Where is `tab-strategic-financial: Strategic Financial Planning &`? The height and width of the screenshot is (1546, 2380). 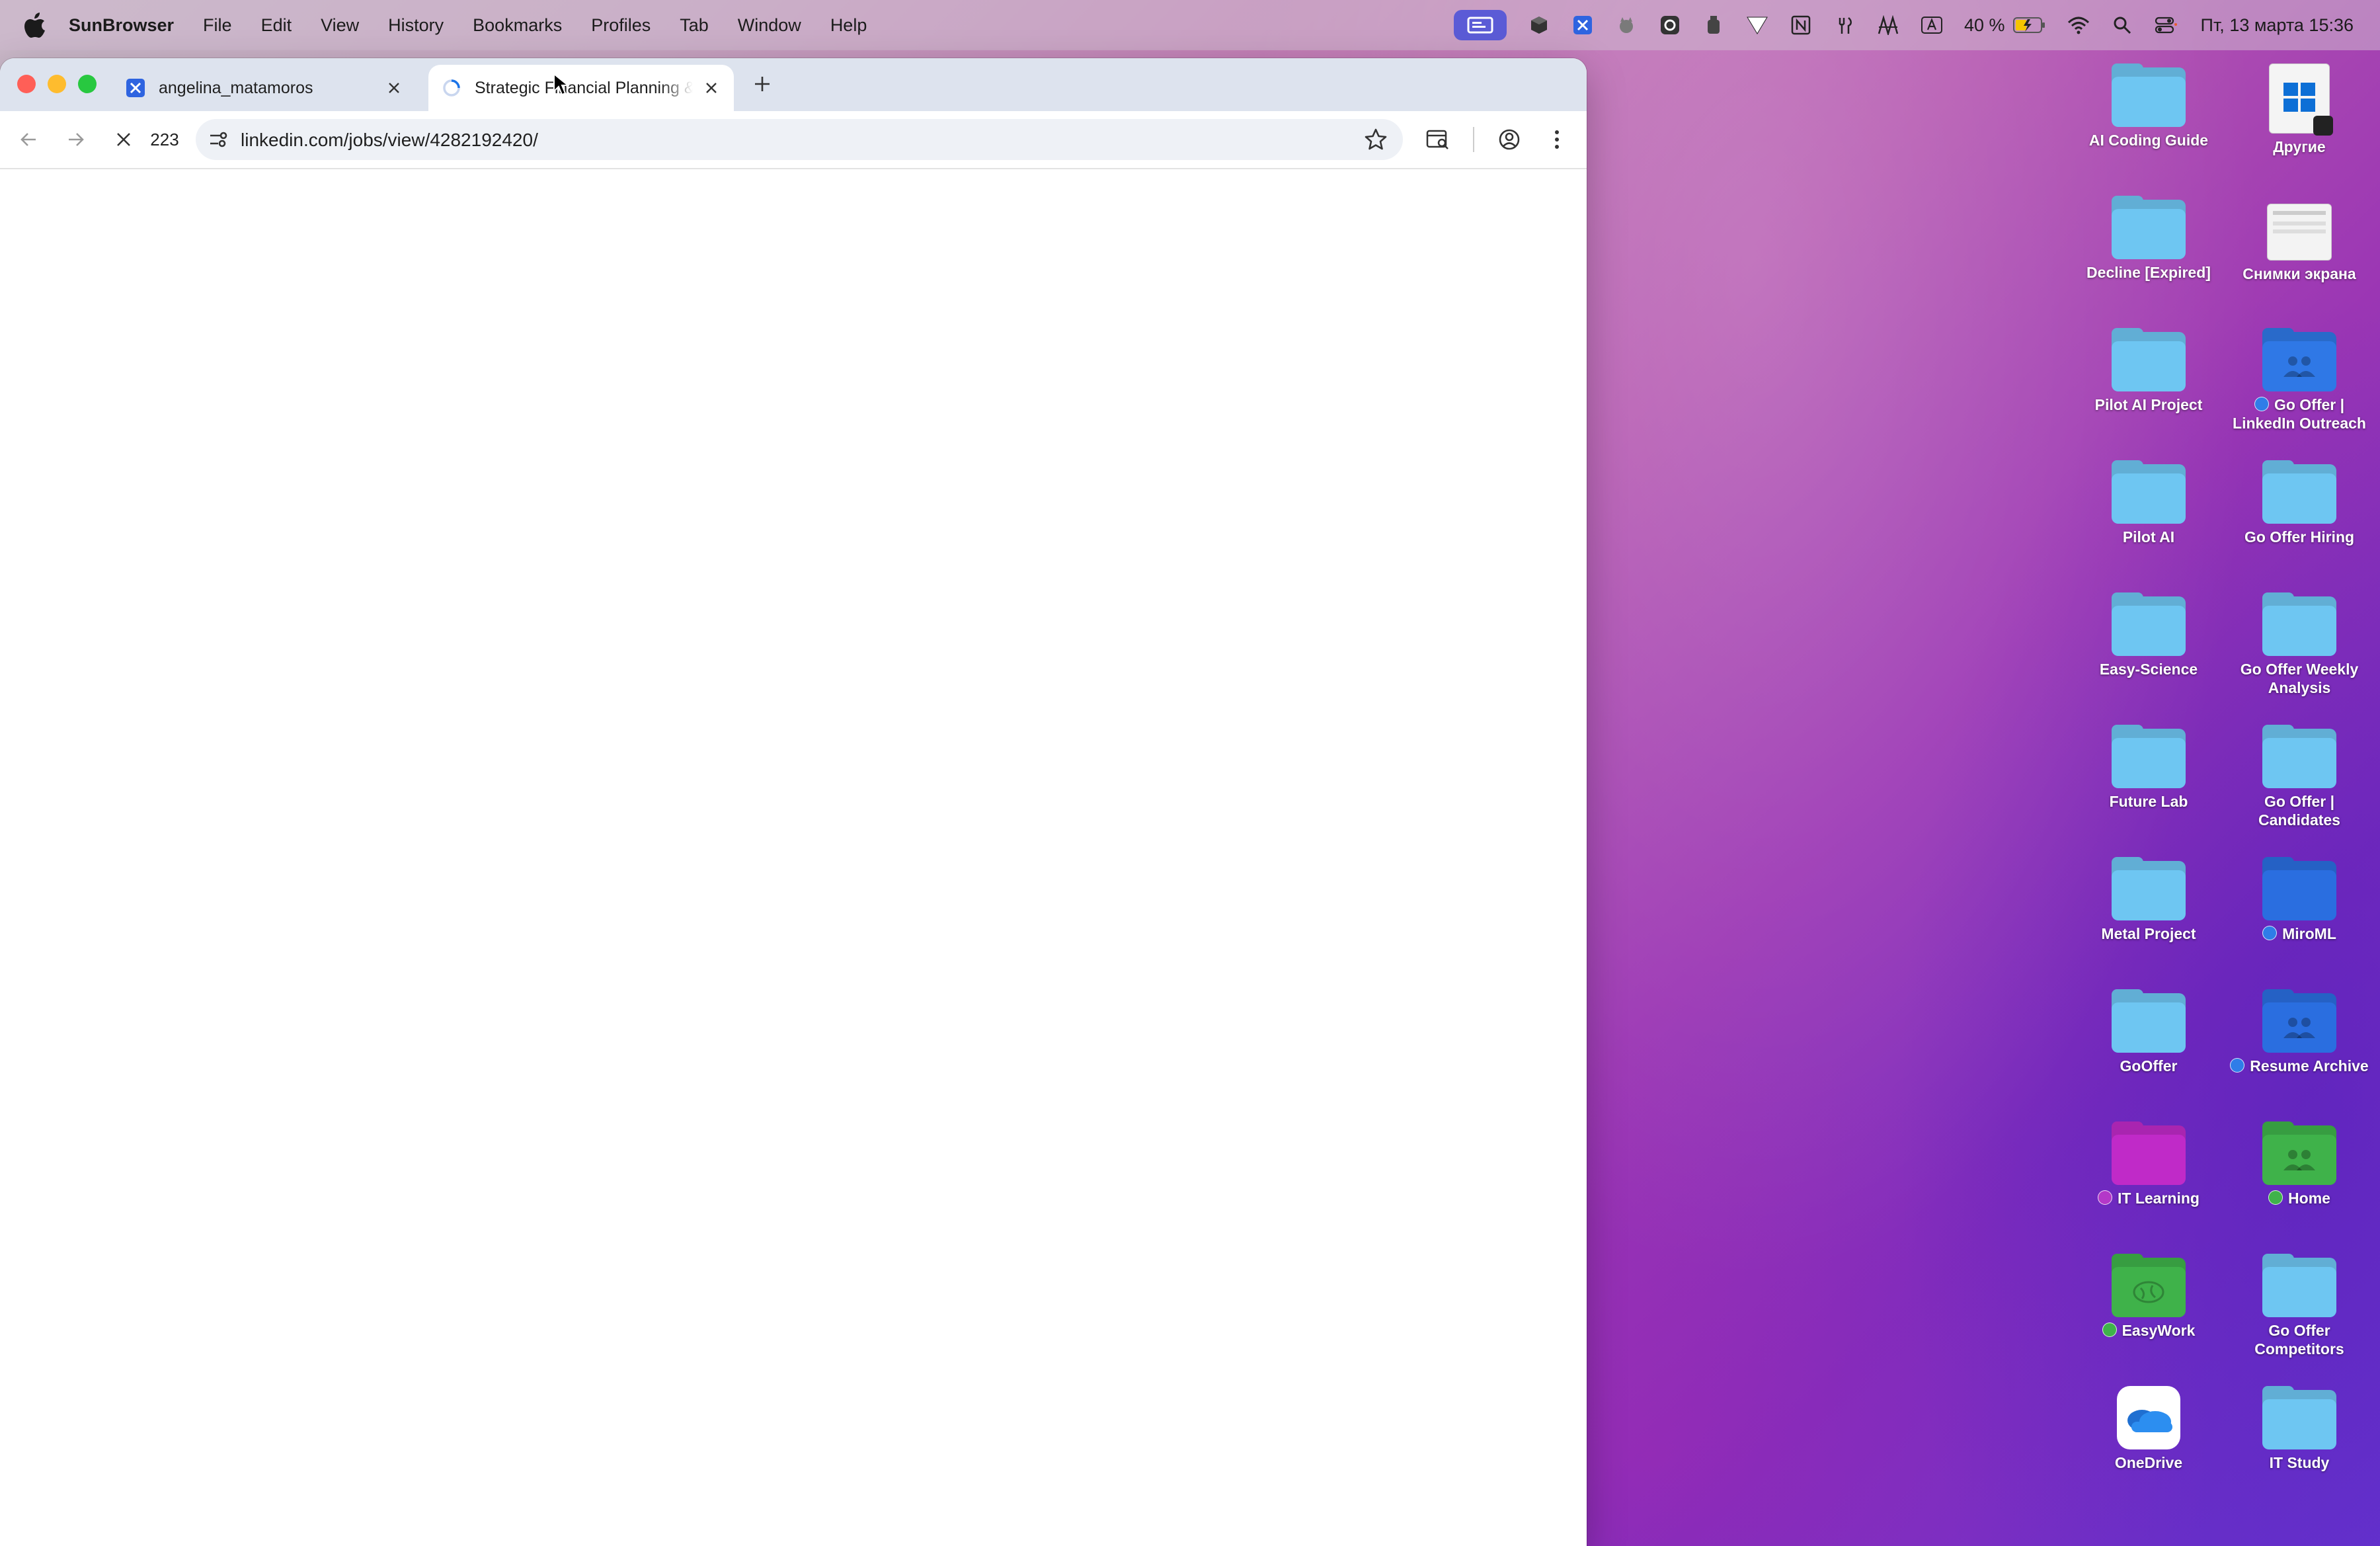
tab-strategic-financial: Strategic Financial Planning & is located at coordinates (581, 88).